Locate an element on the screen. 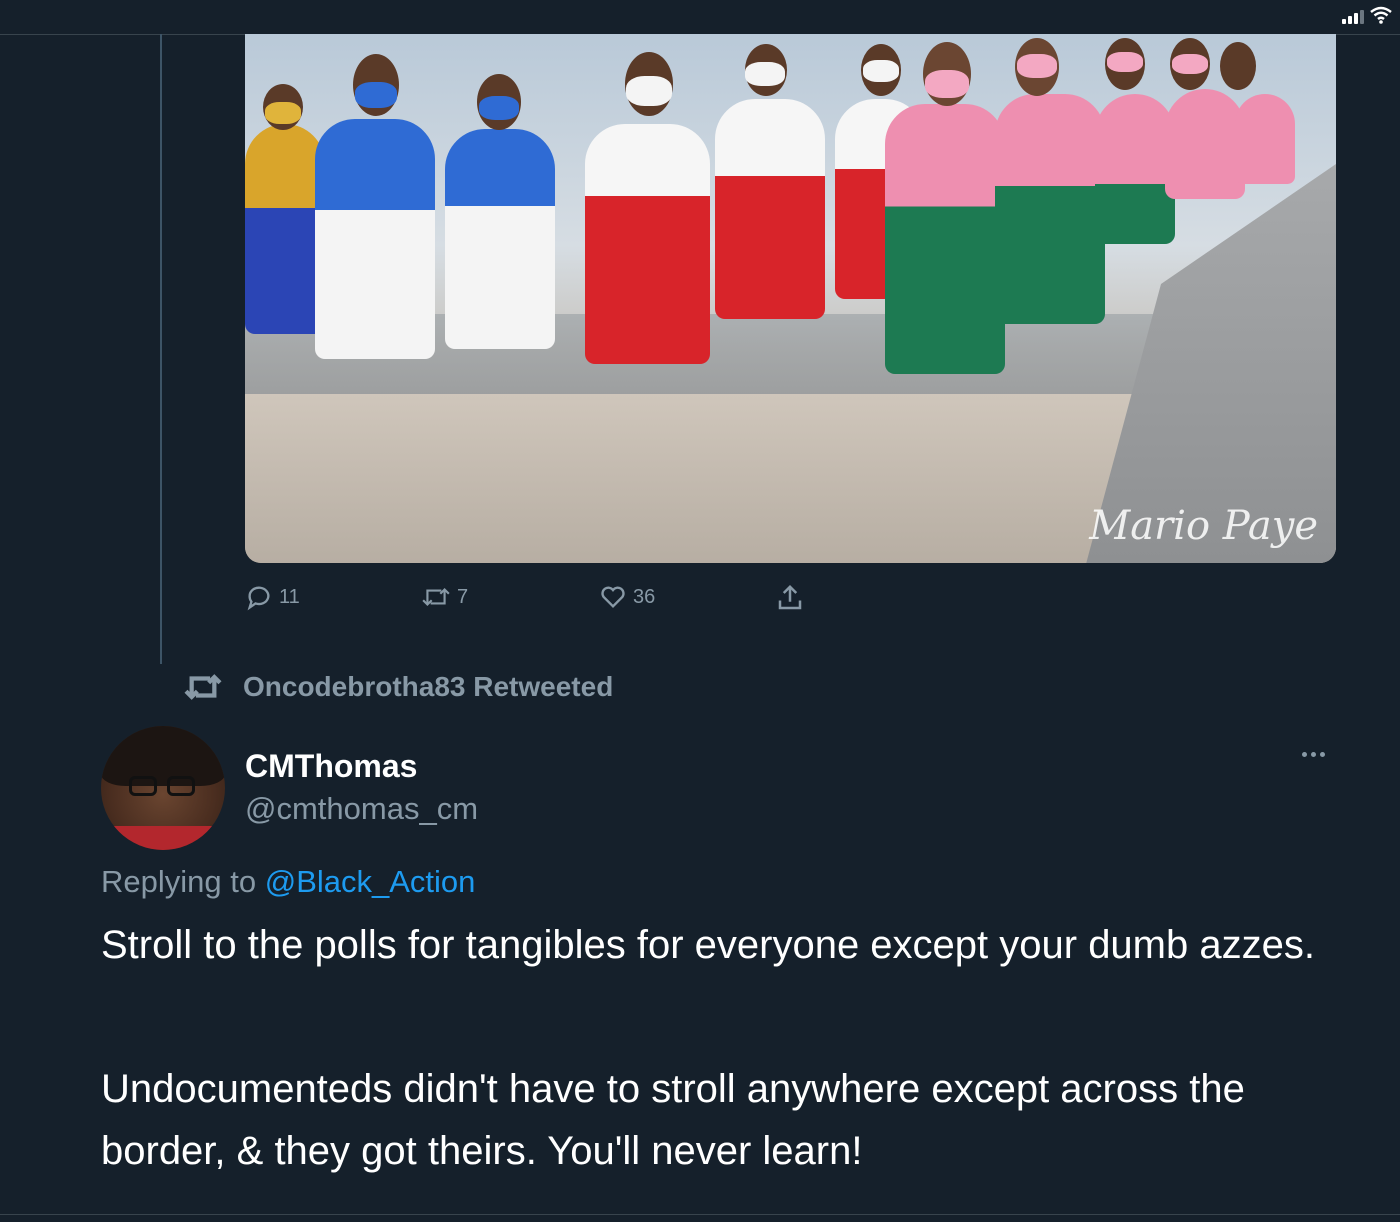 This screenshot has height=1222, width=1400. share-button is located at coordinates (790, 598).